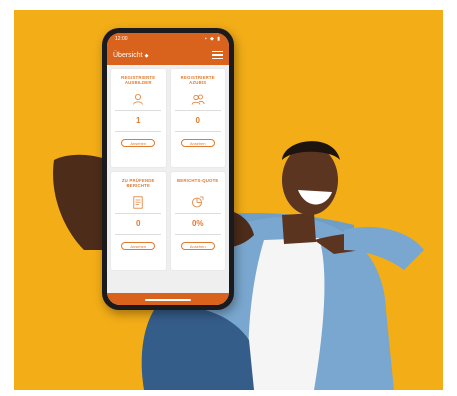  I want to click on card-title: REGISTRIERTE AZUBIS, so click(197, 80).